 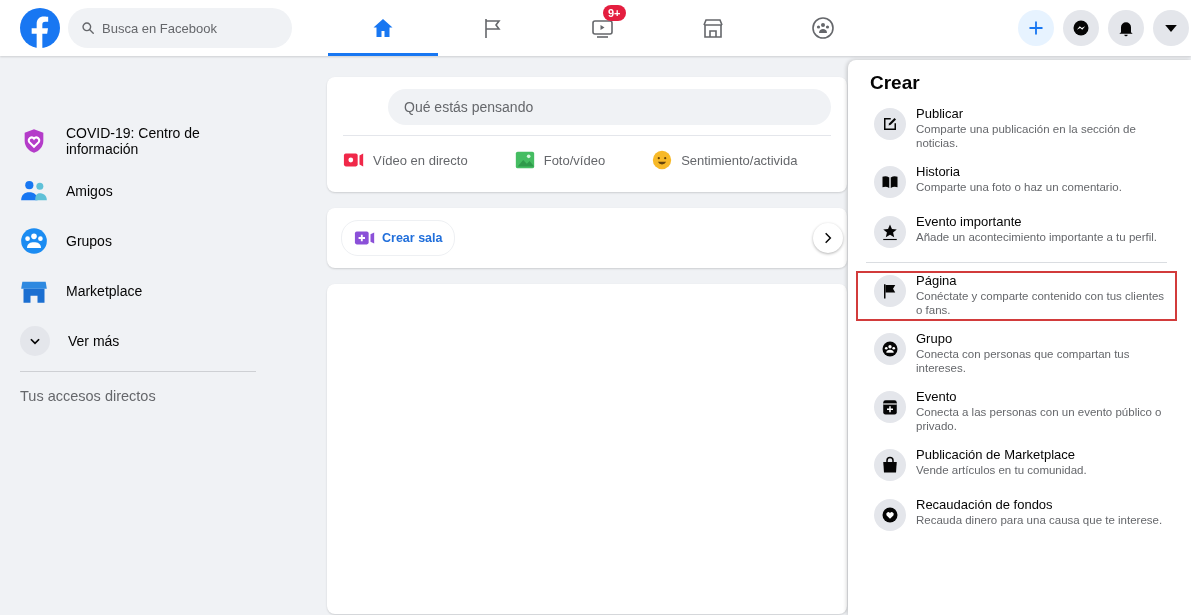 What do you see at coordinates (890, 465) in the screenshot?
I see `shopping-bag-icon` at bounding box center [890, 465].